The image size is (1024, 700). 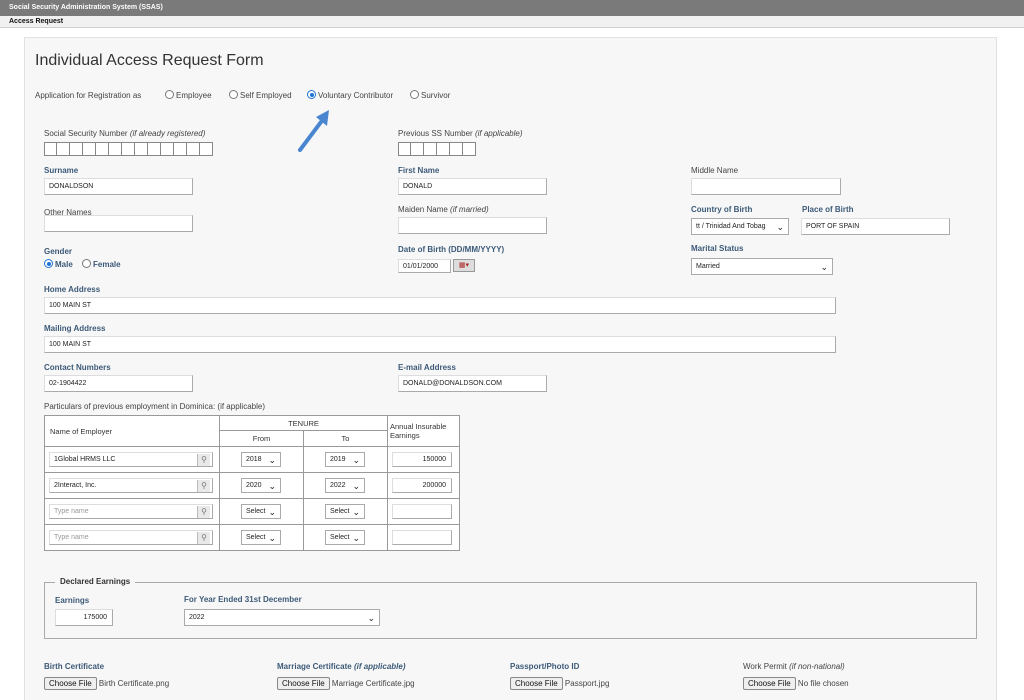 What do you see at coordinates (715, 170) in the screenshot?
I see `middle-name-label: Middle Name` at bounding box center [715, 170].